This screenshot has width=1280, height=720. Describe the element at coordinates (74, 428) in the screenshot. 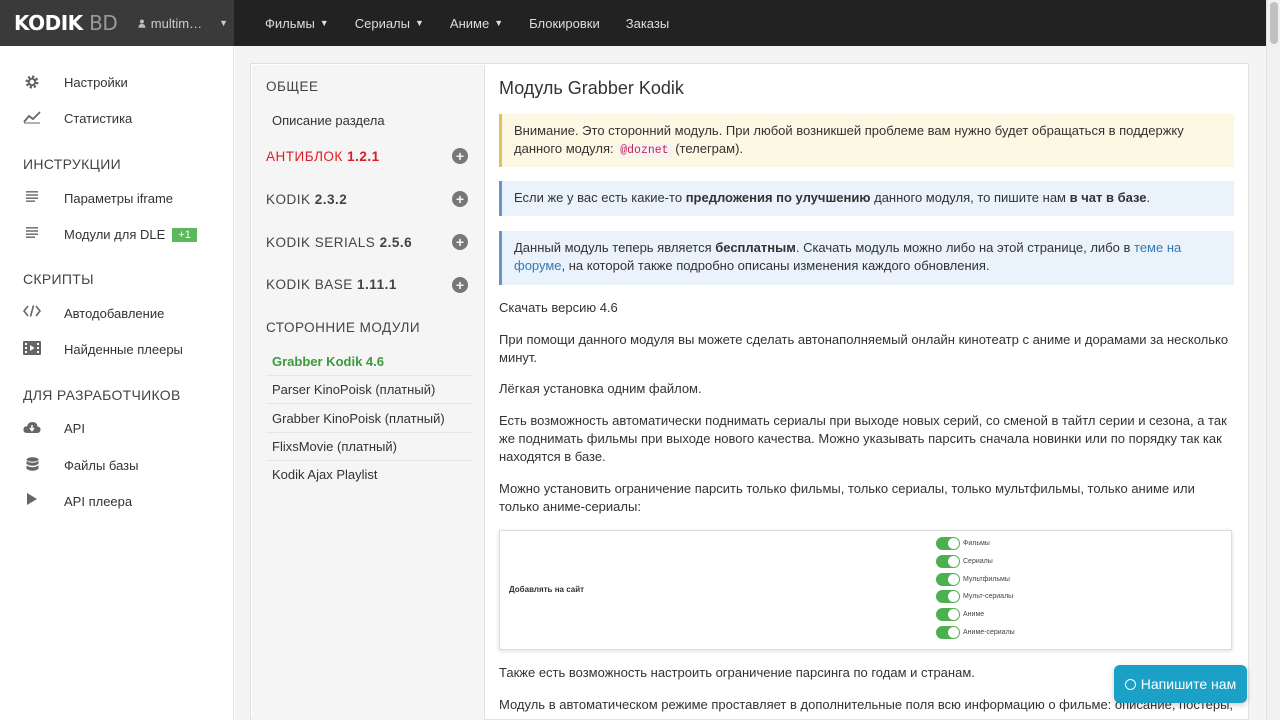

I see `sidebar-item-label: API` at that location.